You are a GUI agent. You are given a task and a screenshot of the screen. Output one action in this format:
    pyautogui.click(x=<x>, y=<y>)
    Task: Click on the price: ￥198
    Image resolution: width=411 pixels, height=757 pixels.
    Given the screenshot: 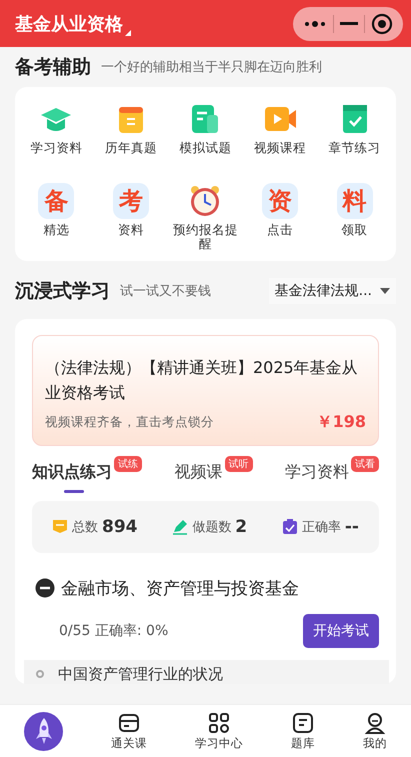 What is the action you would take?
    pyautogui.click(x=341, y=422)
    